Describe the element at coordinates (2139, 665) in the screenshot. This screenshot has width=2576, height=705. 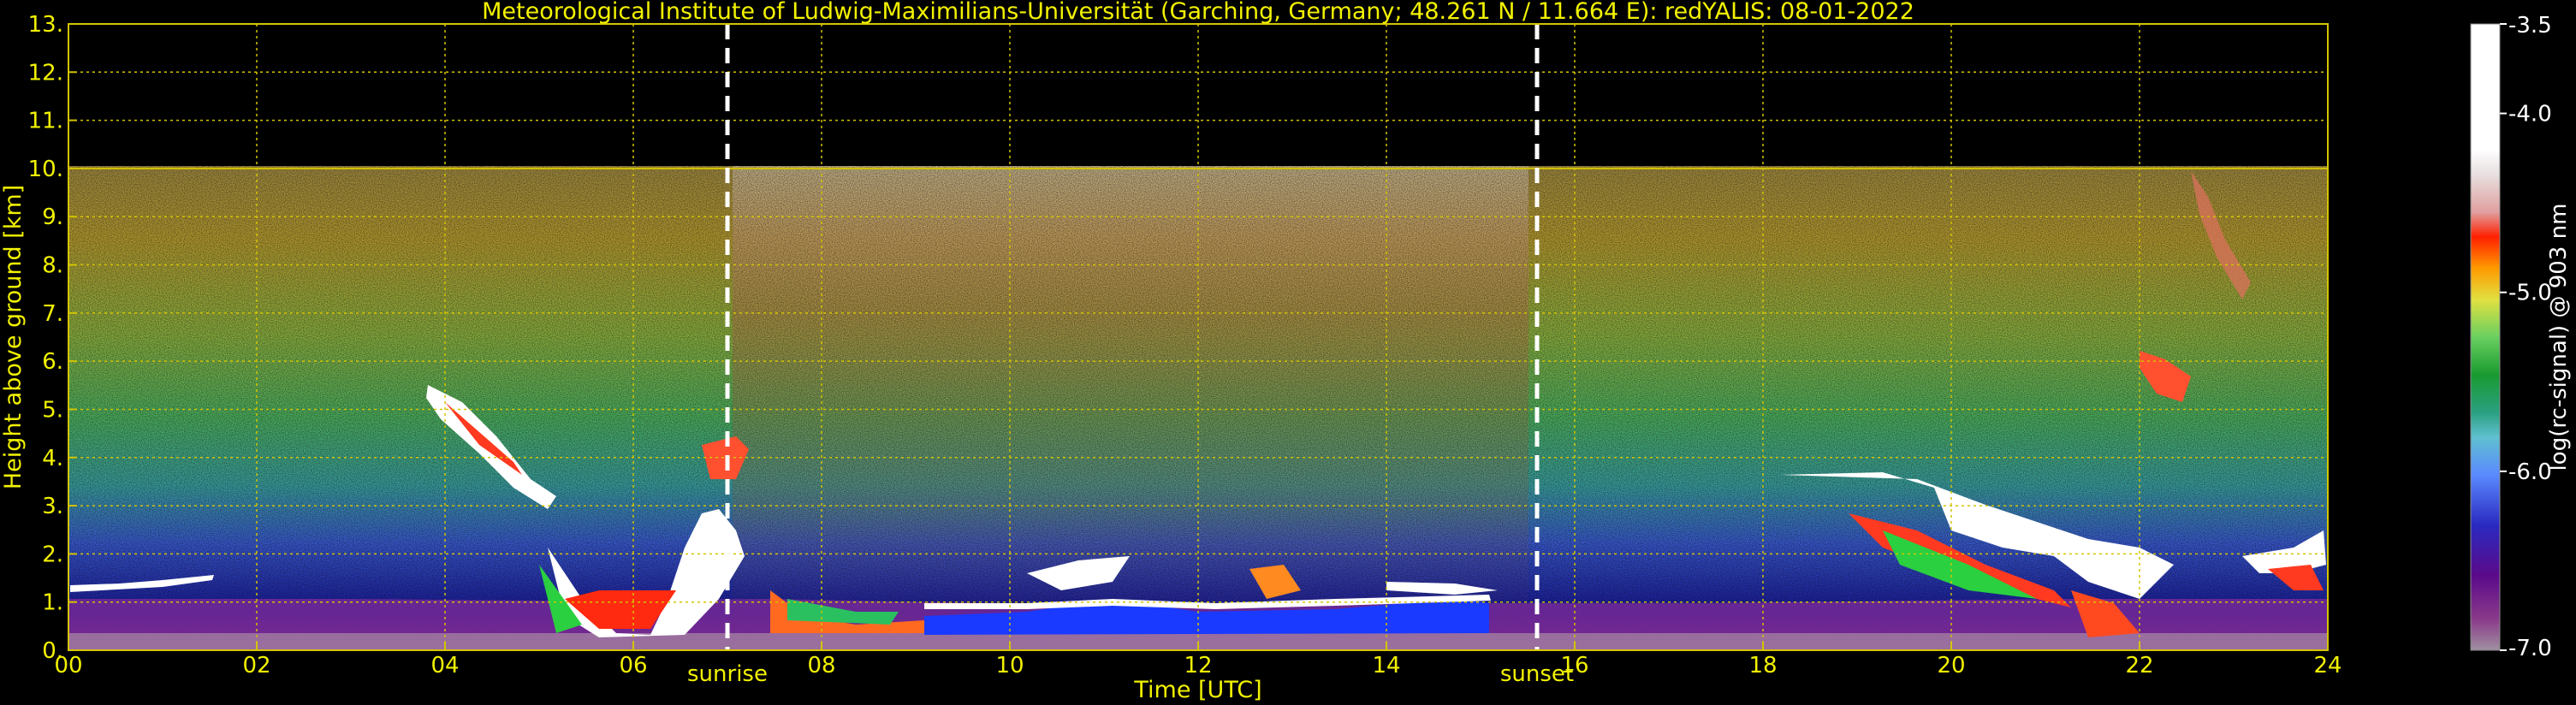
I see `x-tick-label: 22` at that location.